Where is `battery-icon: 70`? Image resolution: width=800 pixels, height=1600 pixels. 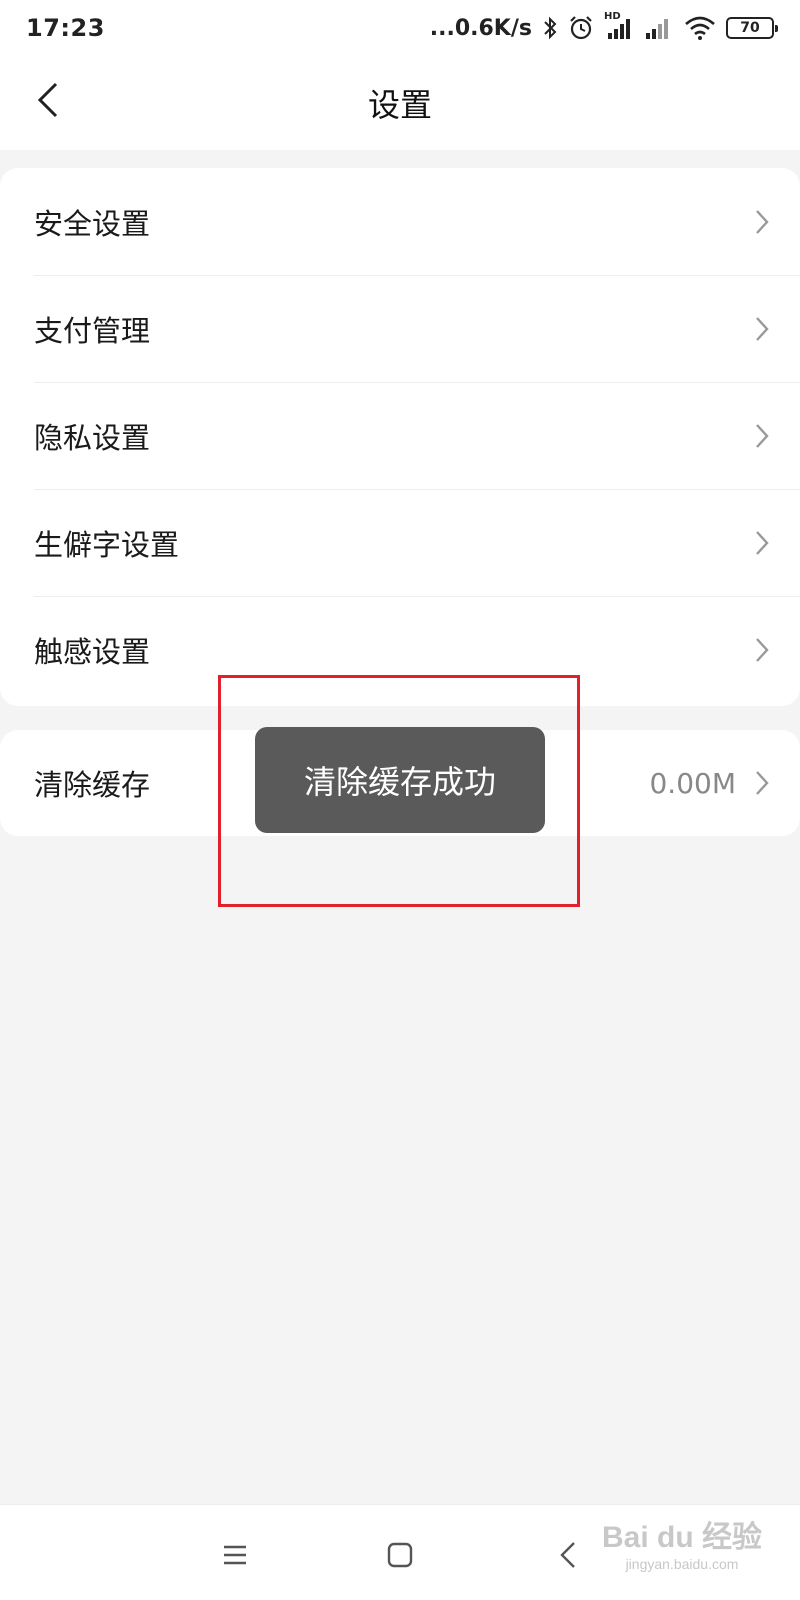 battery-icon: 70 is located at coordinates (752, 28).